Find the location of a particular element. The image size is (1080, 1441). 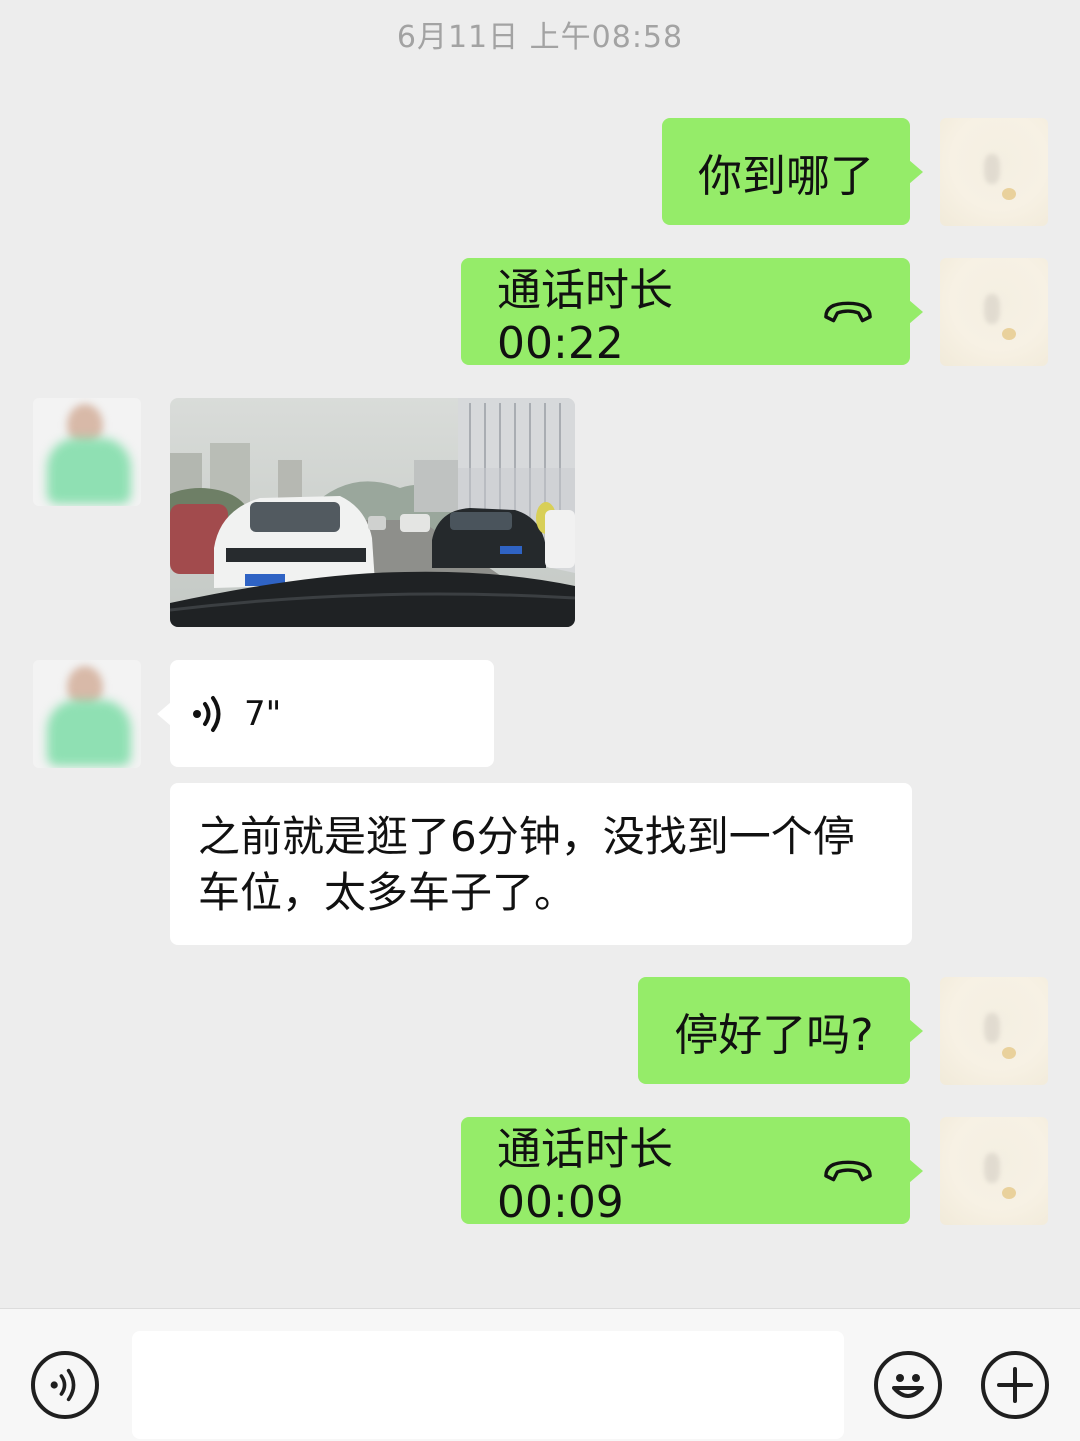

call-duration-text: 通话时长 00:09 is located at coordinates (585, 1176).